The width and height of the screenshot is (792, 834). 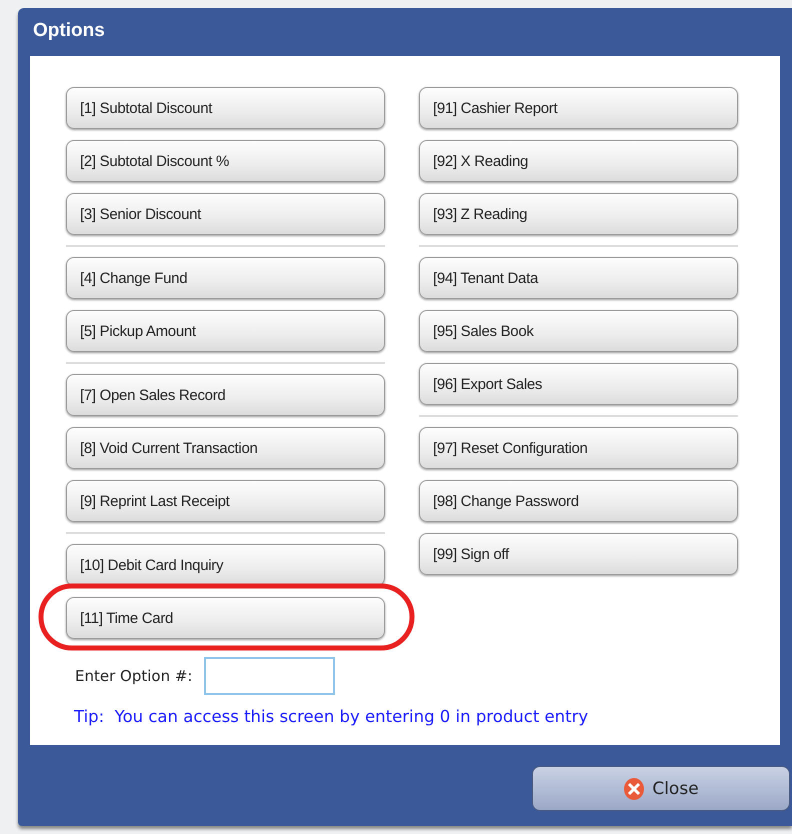 What do you see at coordinates (225, 565) in the screenshot?
I see `option-button: [10] Debit Card Inquiry` at bounding box center [225, 565].